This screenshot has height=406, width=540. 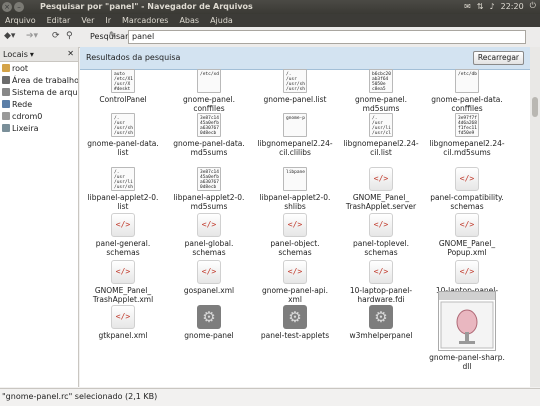 I want to click on chevron-down-icon: ▾, so click(x=32, y=54).